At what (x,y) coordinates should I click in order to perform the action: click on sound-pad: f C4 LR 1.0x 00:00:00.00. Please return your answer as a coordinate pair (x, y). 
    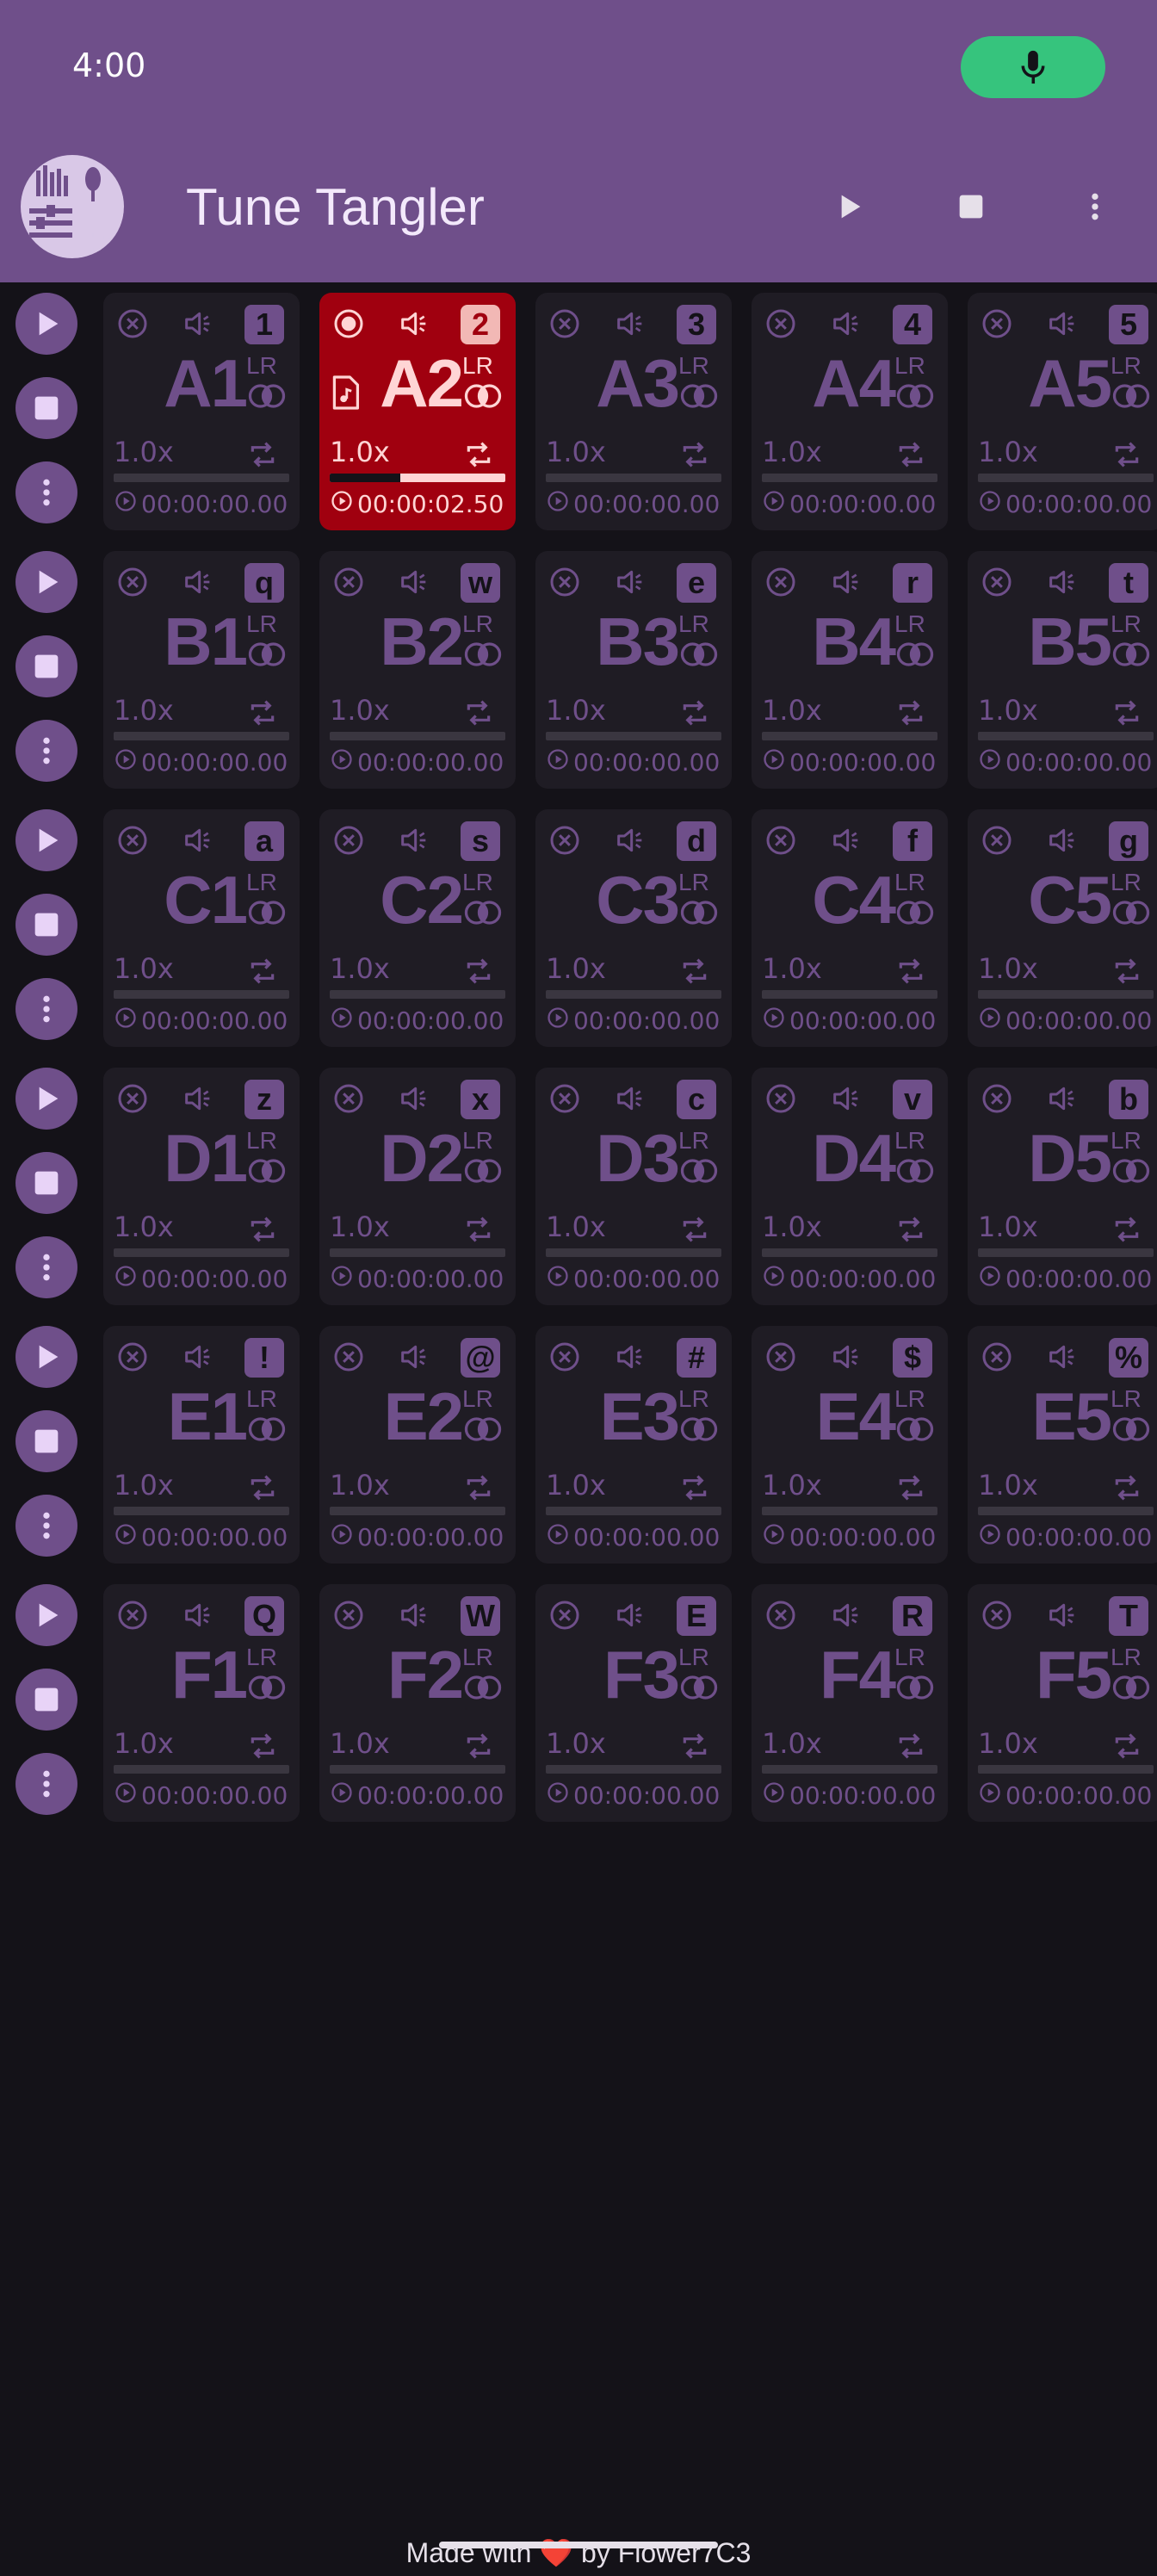
    Looking at the image, I should click on (850, 928).